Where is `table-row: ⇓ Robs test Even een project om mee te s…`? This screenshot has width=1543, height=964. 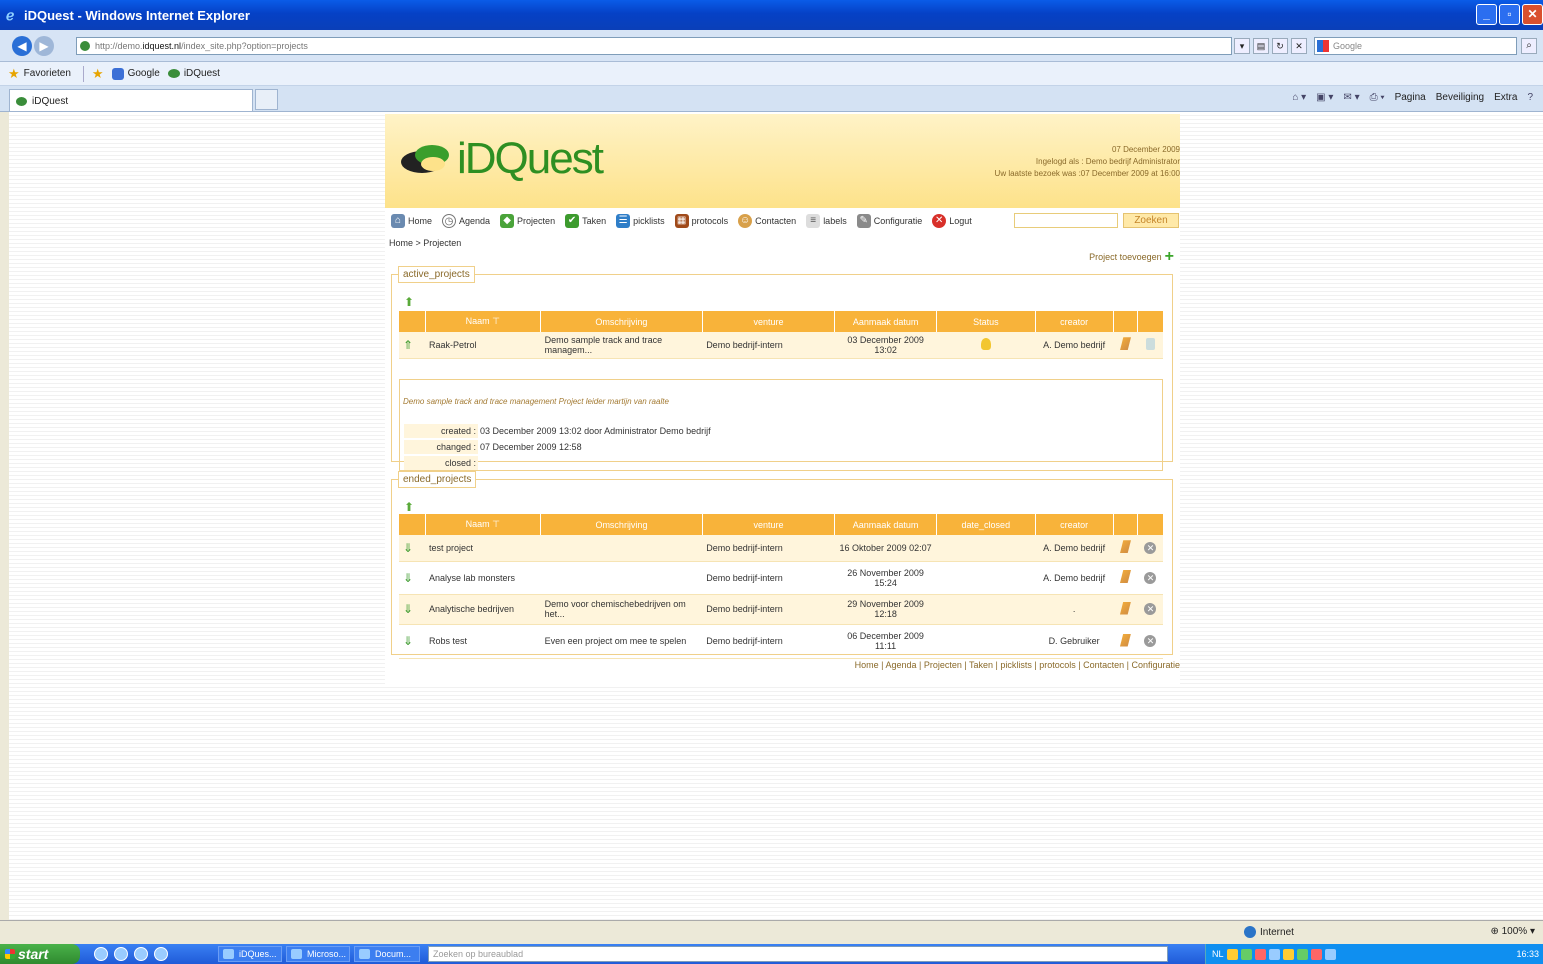
table-row: ⇓ Robs test Even een project om mee te s… is located at coordinates (781, 641).